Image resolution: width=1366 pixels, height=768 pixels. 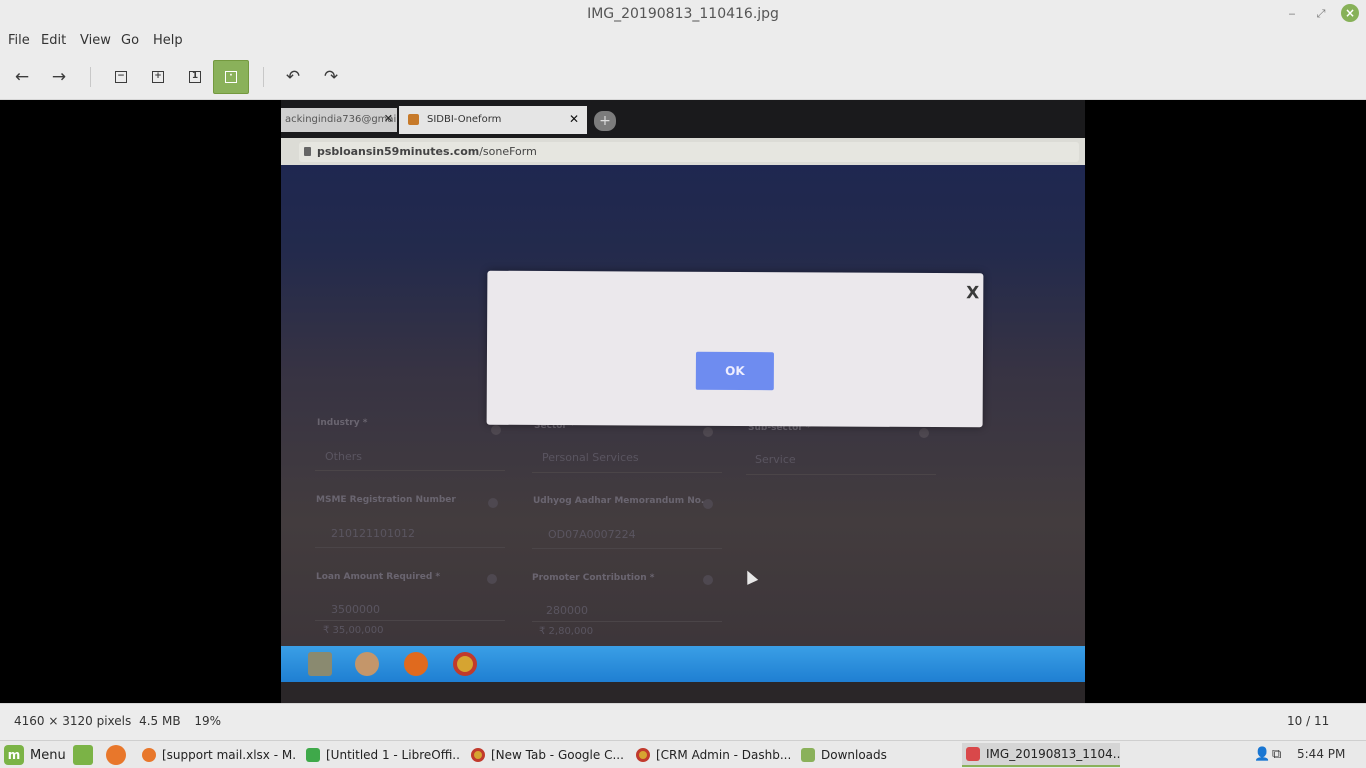 What do you see at coordinates (1321, 14) in the screenshot?
I see `maximize-button: ⤢` at bounding box center [1321, 14].